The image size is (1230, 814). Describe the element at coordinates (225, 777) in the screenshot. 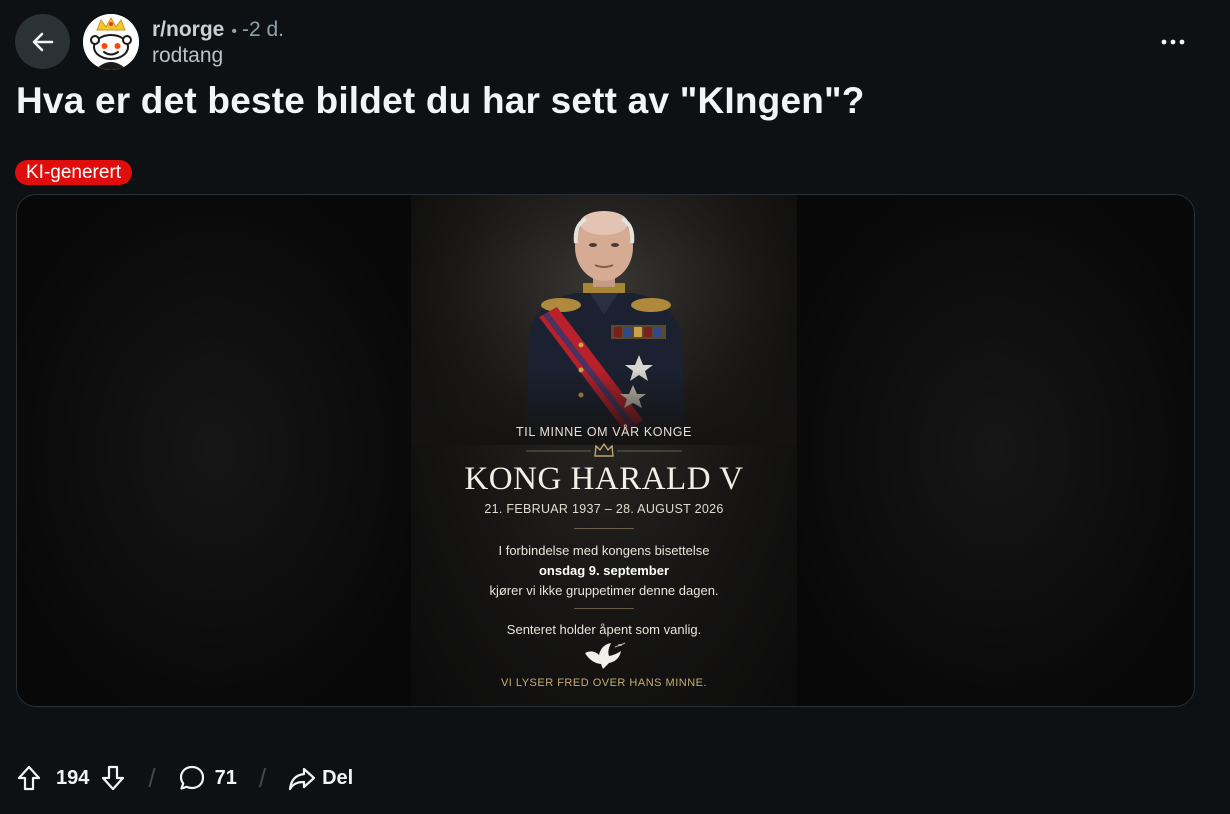

I see `comment-count: 71` at that location.